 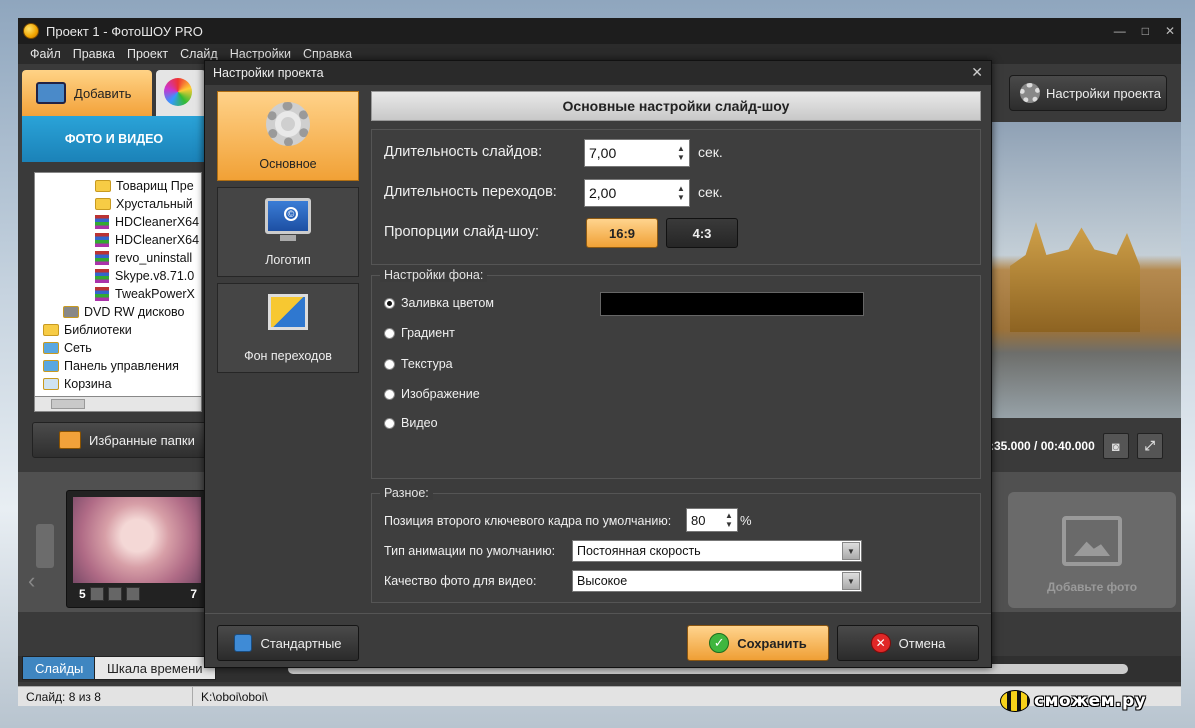 I want to click on tree-item: Товарищ Пре, so click(x=118, y=186).